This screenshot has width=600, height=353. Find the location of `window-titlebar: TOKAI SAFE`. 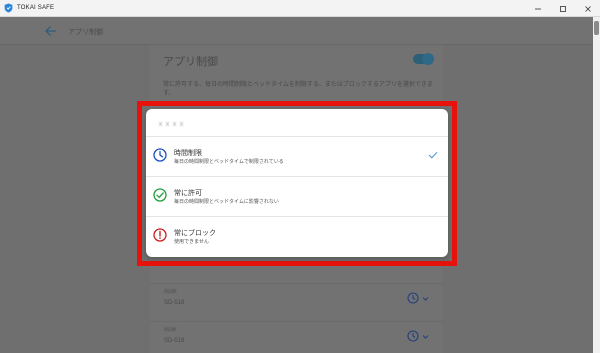

window-titlebar: TOKAI SAFE is located at coordinates (300, 8).